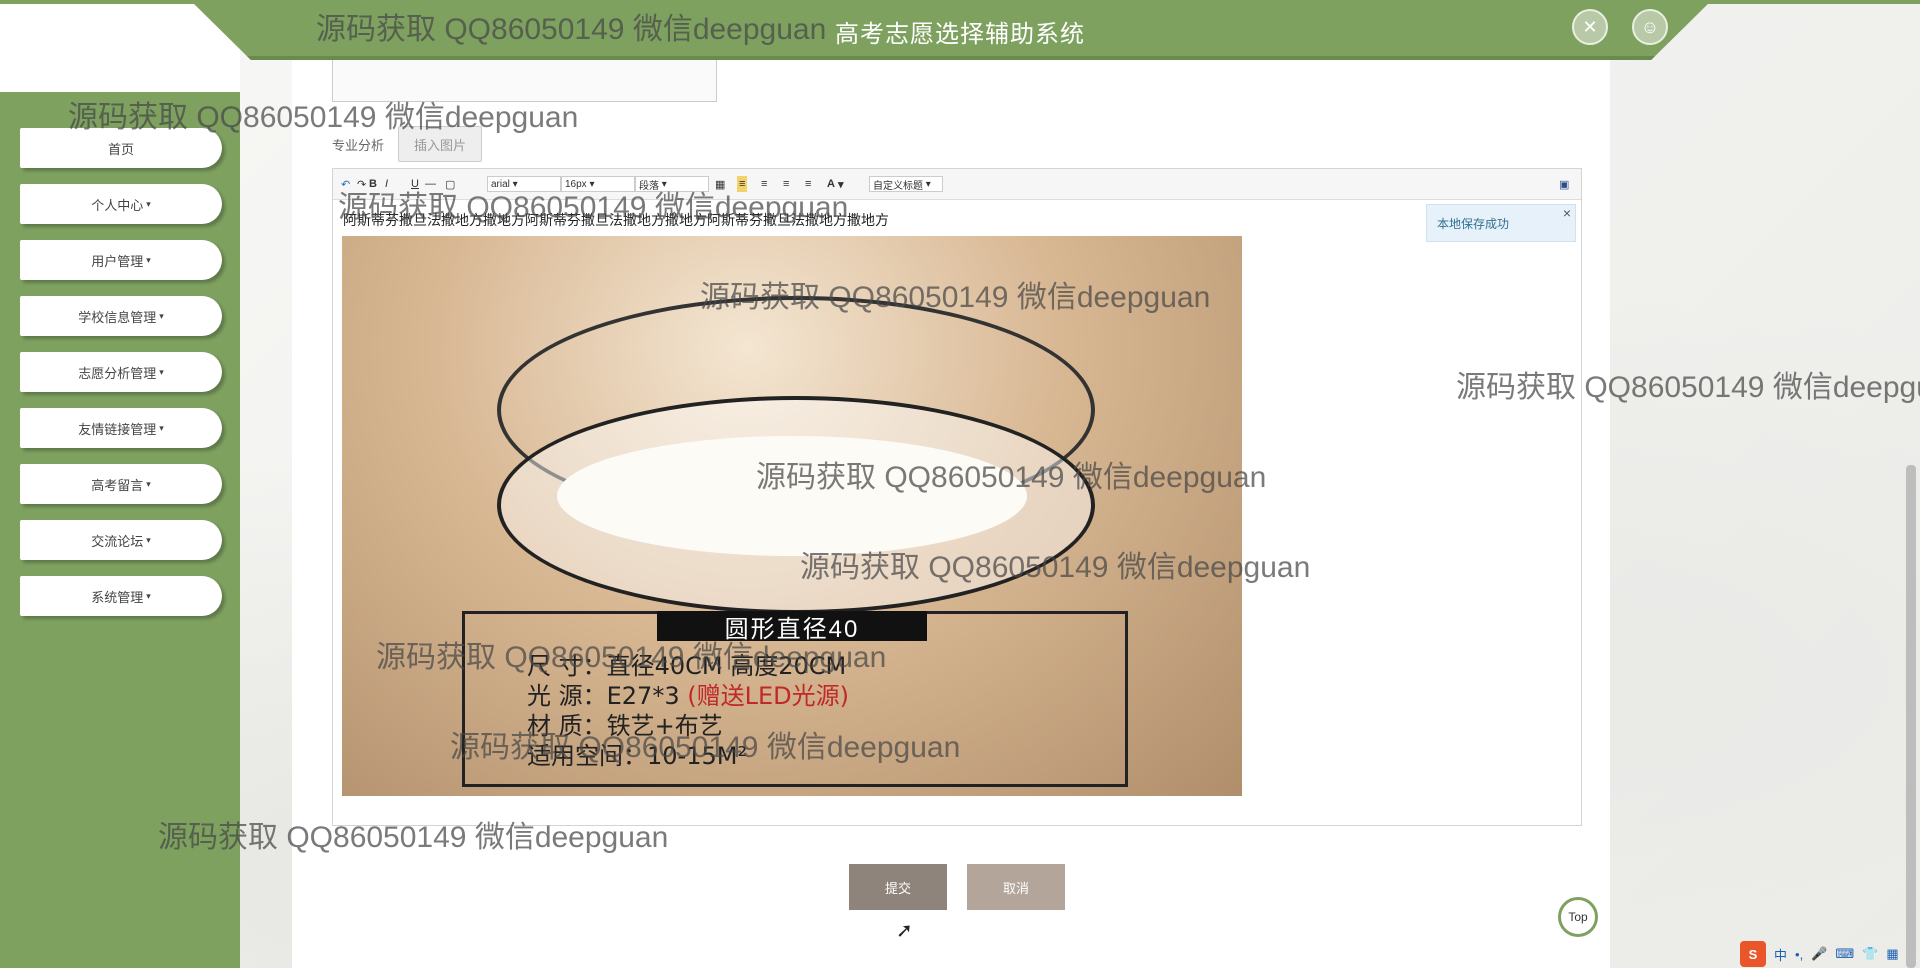 The image size is (1920, 968). Describe the element at coordinates (1016, 887) in the screenshot. I see `cancel-button: 取消` at that location.